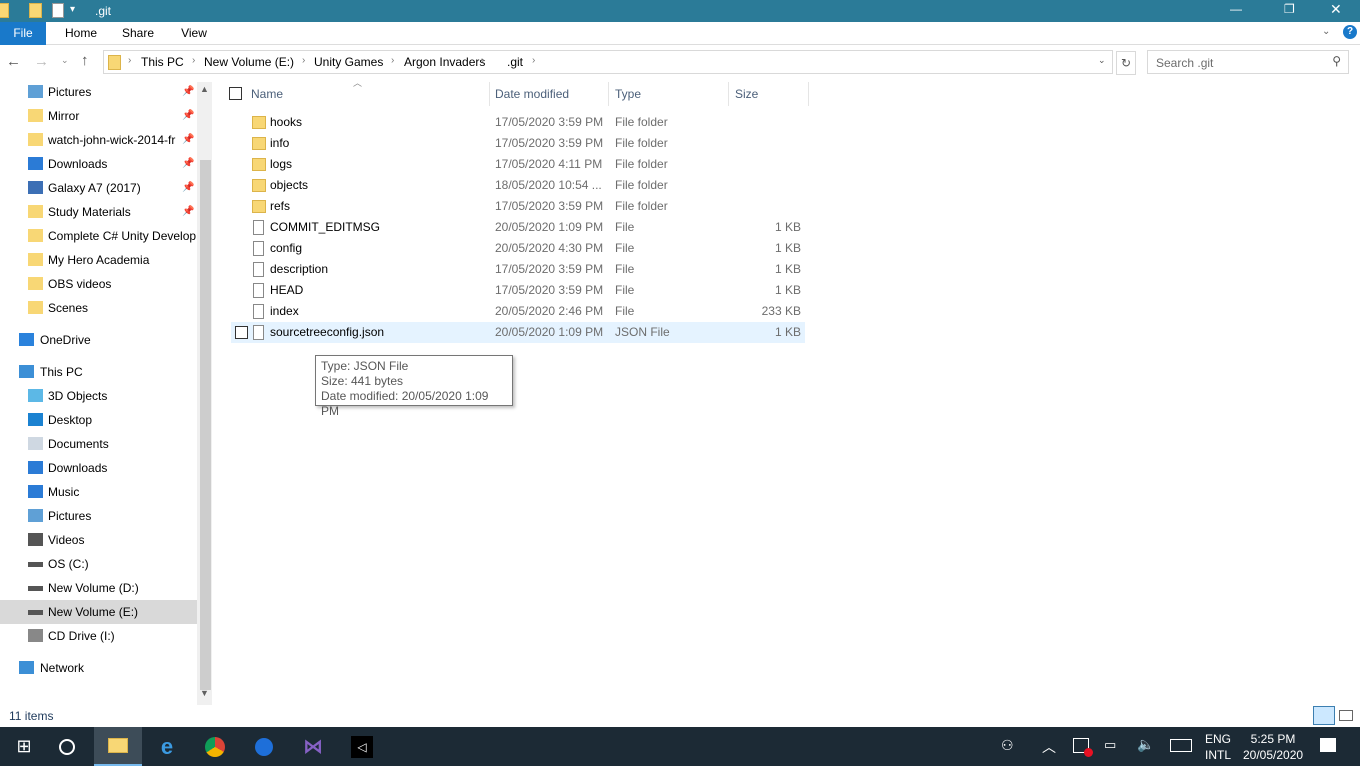 The height and width of the screenshot is (766, 1360). I want to click on forward-button: →, so click(41, 61).